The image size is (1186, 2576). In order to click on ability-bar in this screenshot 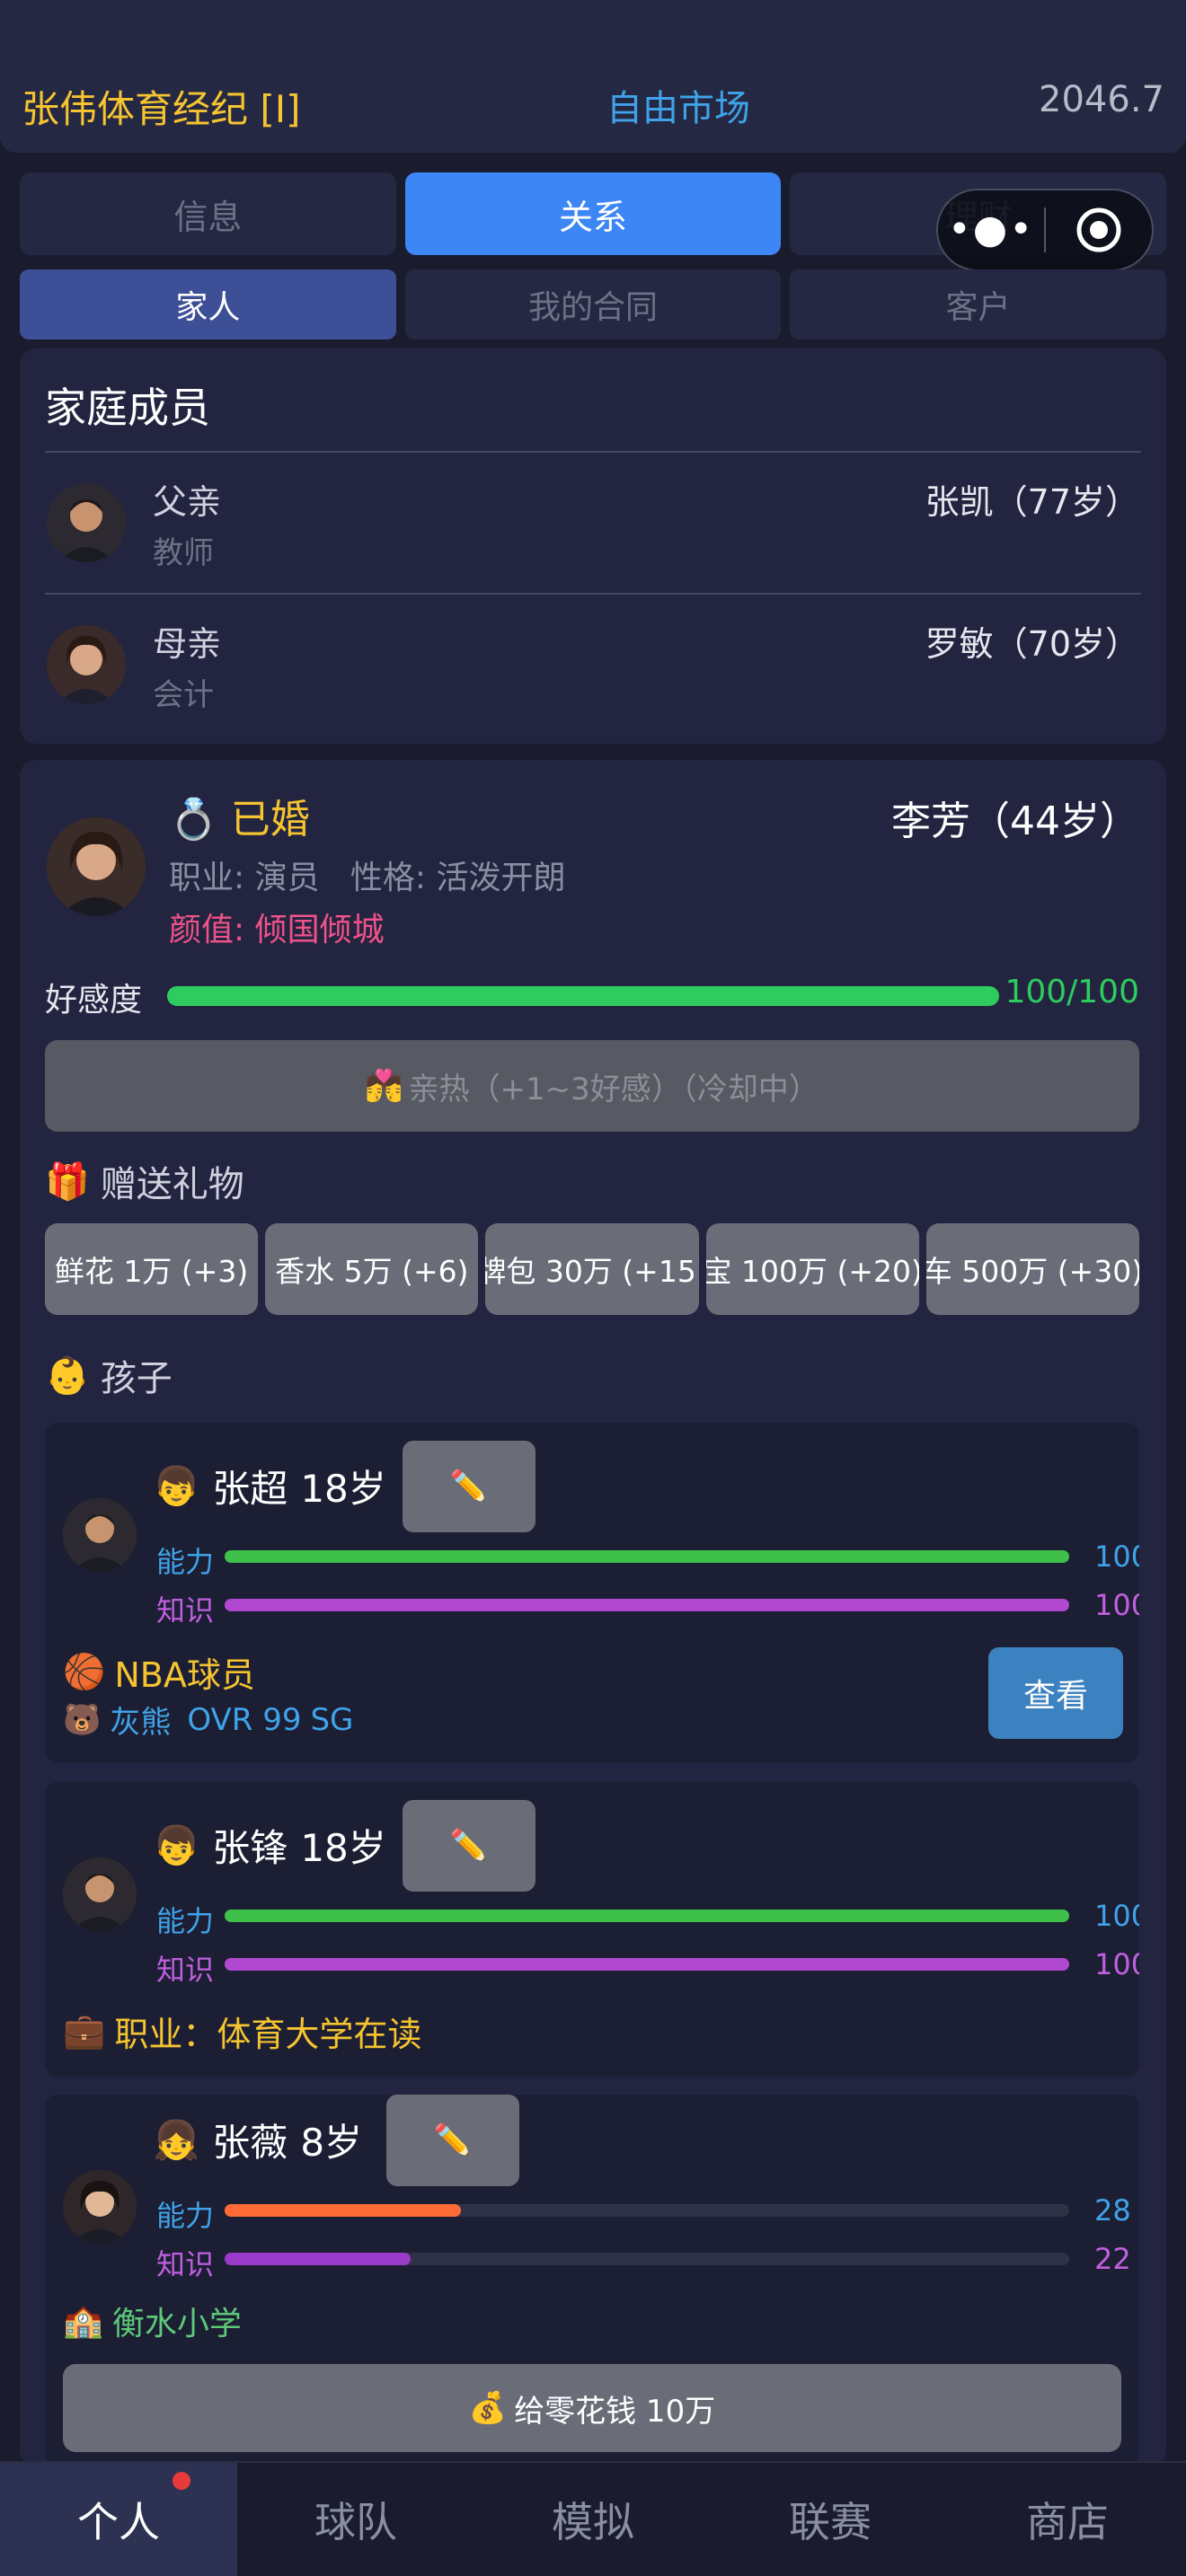, I will do `click(647, 1916)`.